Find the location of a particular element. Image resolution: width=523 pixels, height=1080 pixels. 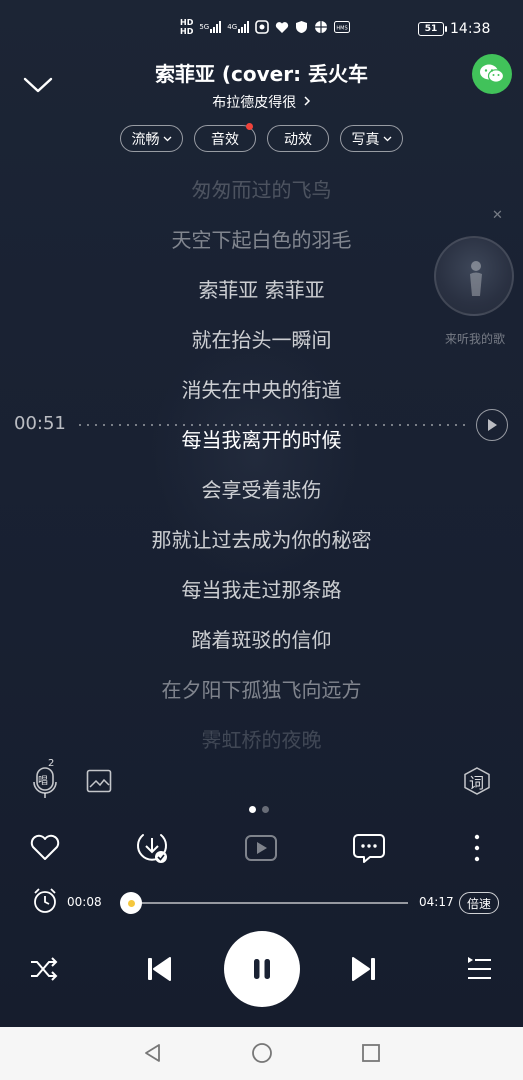

wechat-icon is located at coordinates (492, 73).